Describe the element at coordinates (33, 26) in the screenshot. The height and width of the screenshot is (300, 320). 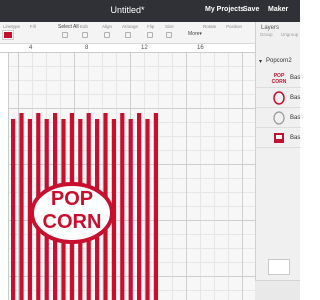
I see `fill-caption: Fill` at that location.